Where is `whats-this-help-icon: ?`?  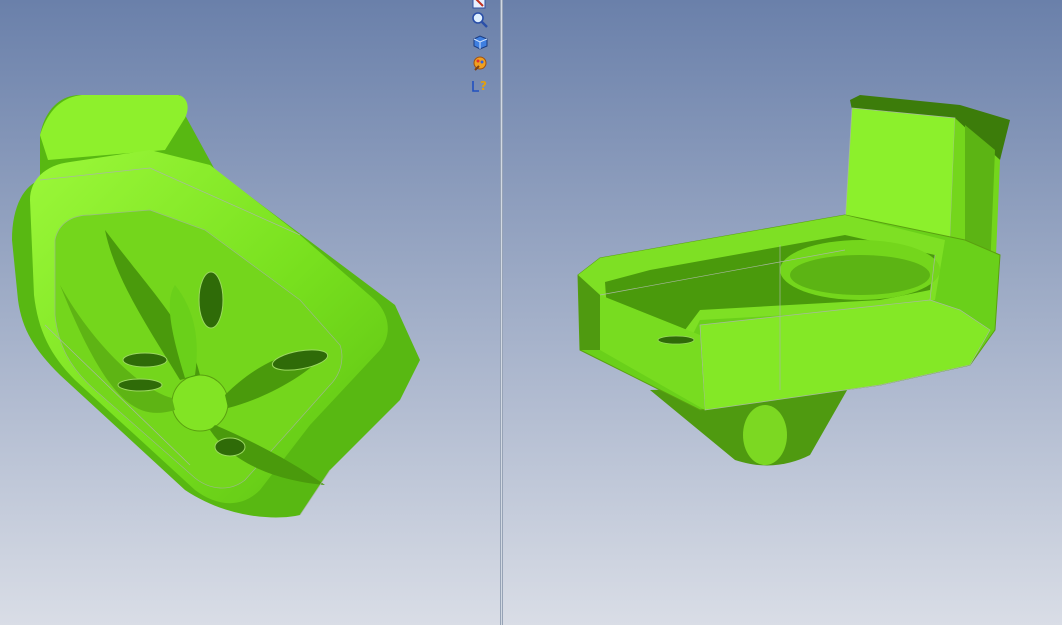 whats-this-help-icon: ? is located at coordinates (480, 86).